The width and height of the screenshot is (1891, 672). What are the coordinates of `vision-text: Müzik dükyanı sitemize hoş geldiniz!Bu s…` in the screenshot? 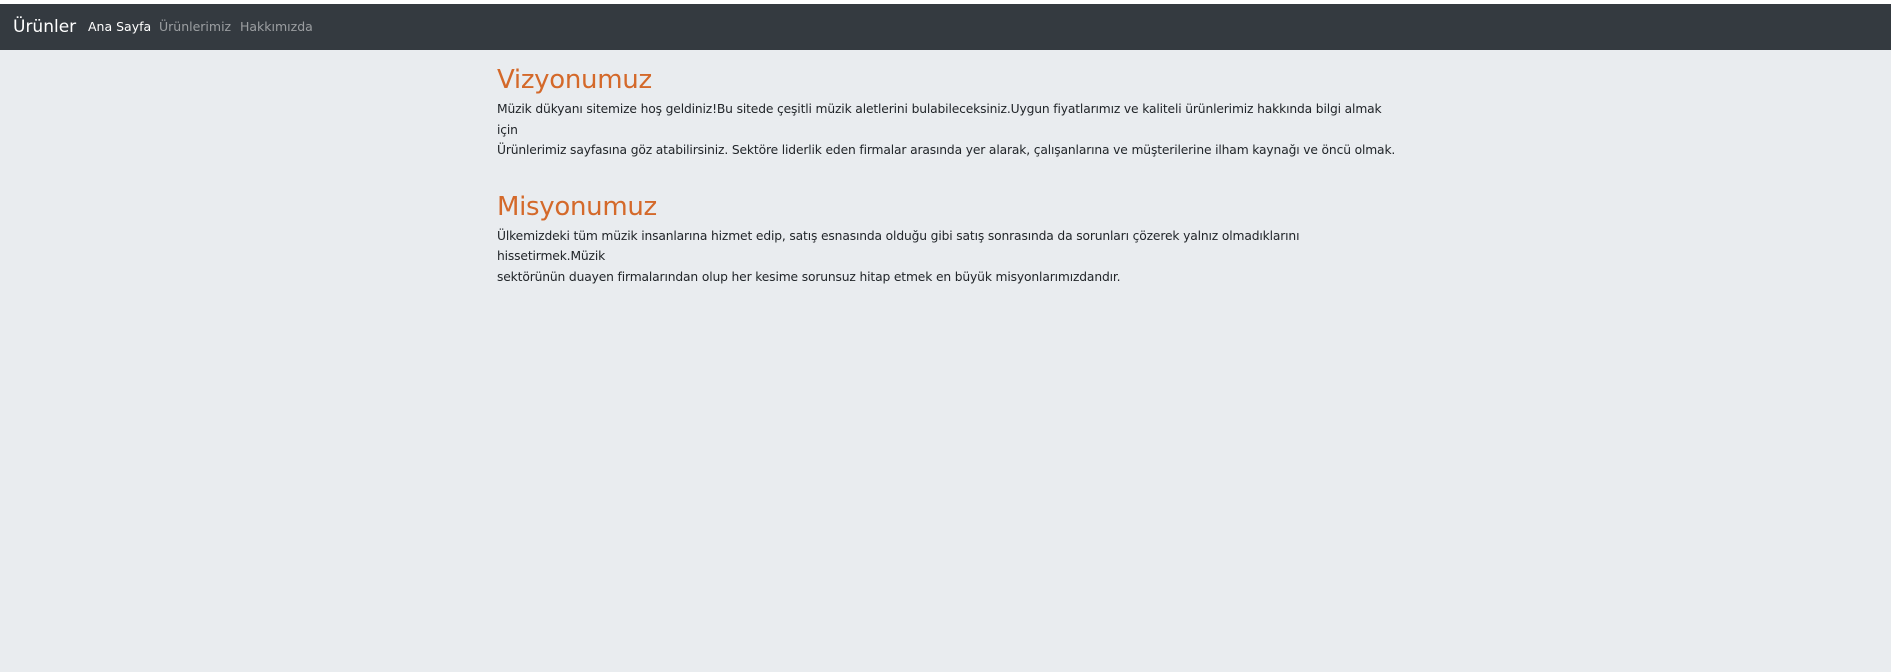 It's located at (947, 130).